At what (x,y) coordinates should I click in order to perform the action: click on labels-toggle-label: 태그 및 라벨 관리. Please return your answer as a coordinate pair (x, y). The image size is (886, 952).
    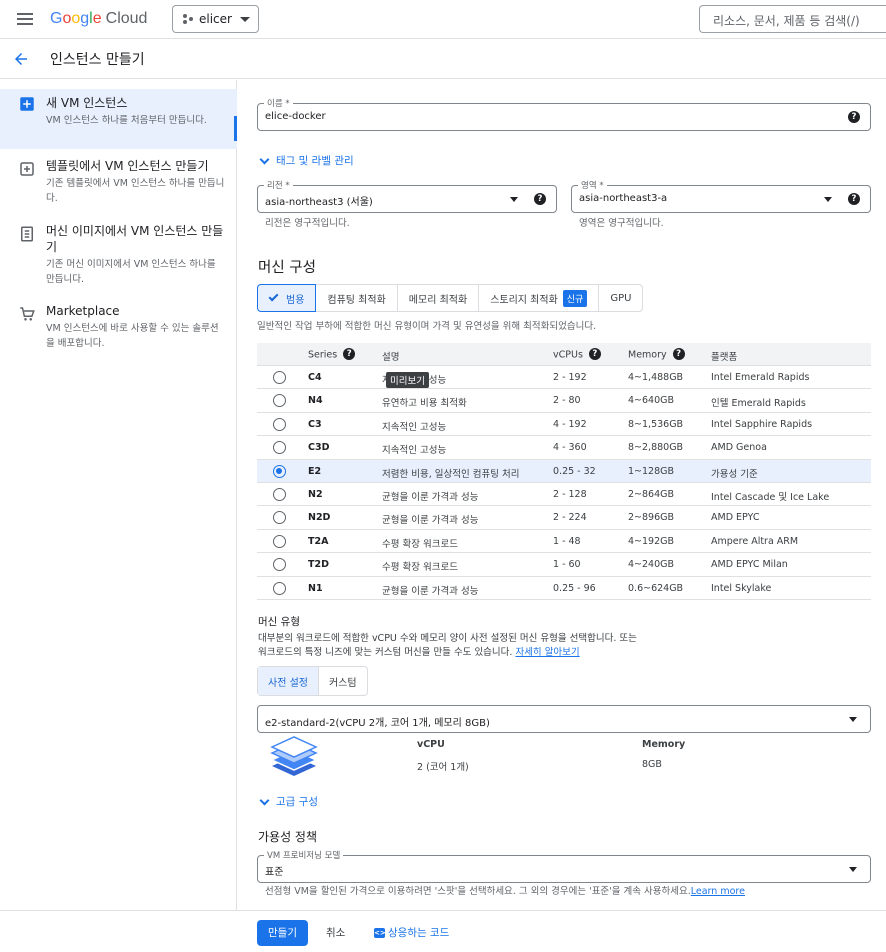
    Looking at the image, I should click on (315, 161).